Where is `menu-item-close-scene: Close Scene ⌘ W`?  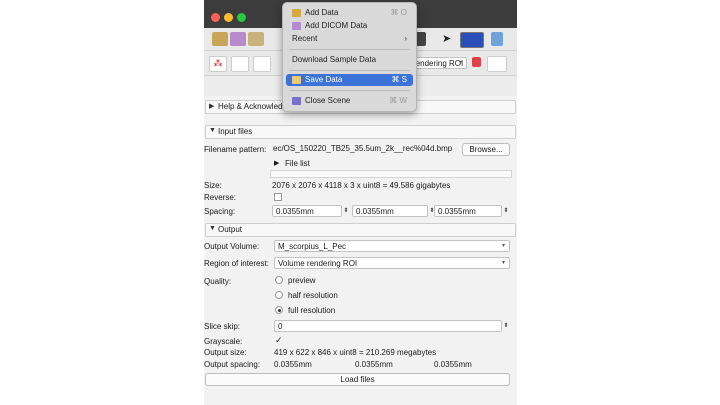
menu-item-close-scene: Close Scene ⌘ W is located at coordinates (349, 101).